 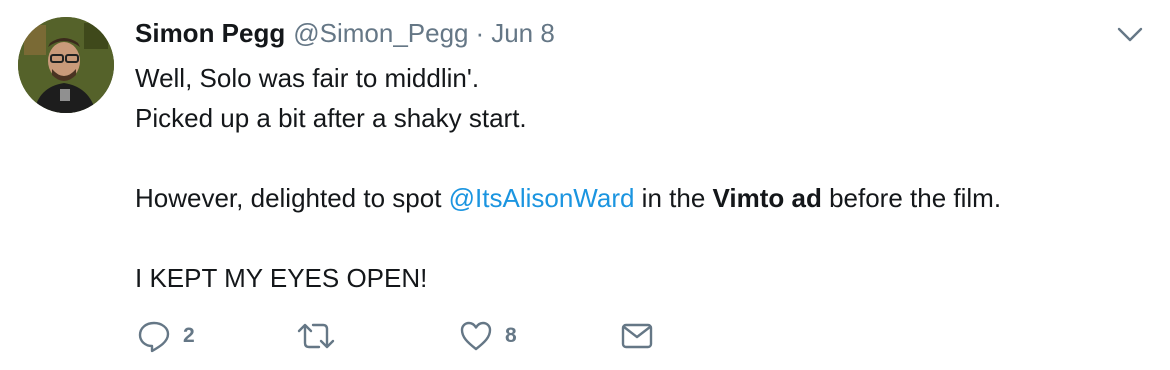 I want to click on tweet-line: Well, Solo was fair to middlin'., so click(x=307, y=78).